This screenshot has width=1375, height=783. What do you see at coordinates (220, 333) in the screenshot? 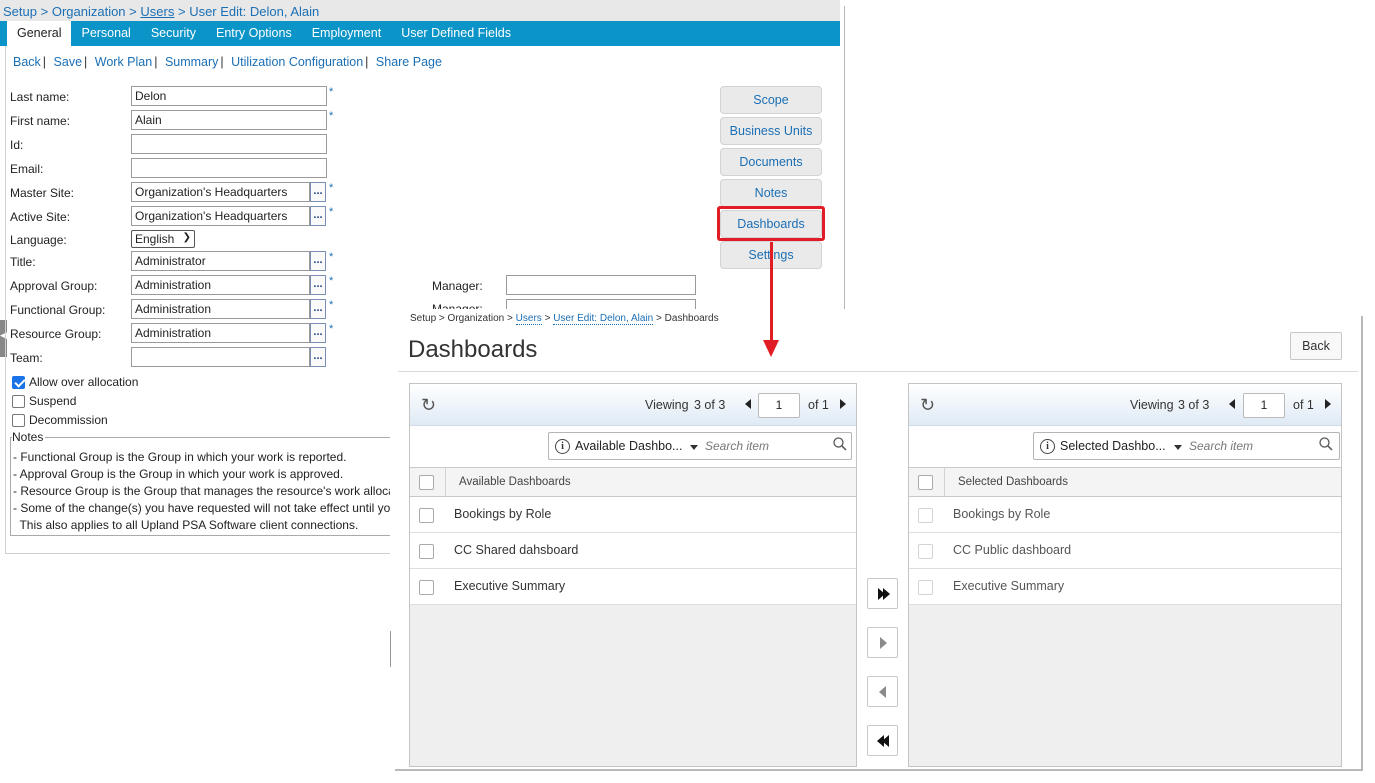
I see `resource-group-input: Administration` at bounding box center [220, 333].